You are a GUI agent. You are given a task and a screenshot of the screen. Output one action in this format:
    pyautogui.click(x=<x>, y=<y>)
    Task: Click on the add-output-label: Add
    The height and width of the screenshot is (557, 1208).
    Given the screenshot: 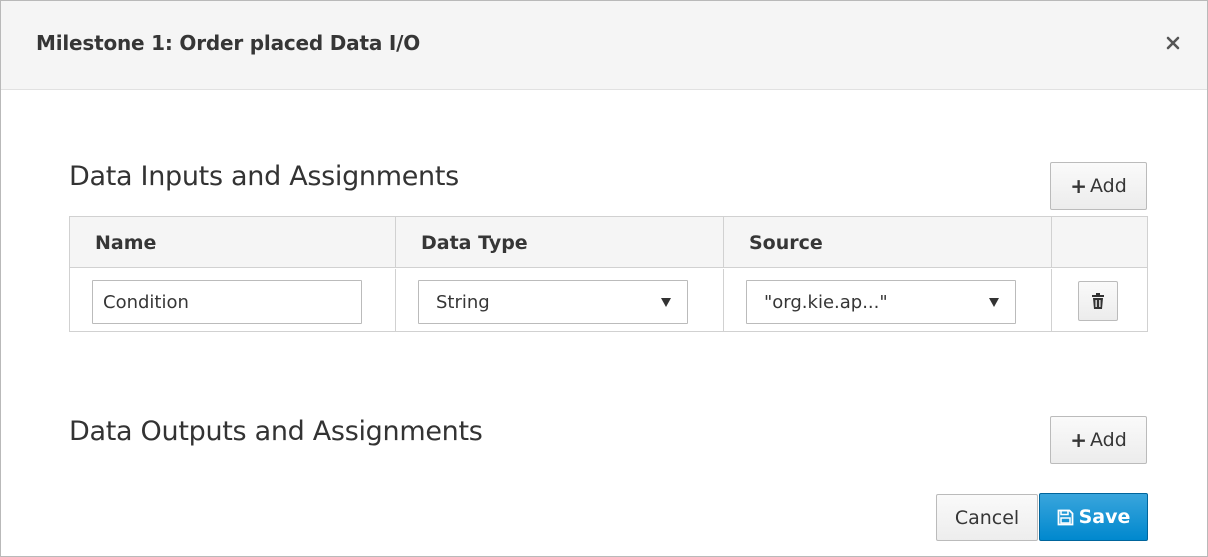 What is the action you would take?
    pyautogui.click(x=1108, y=440)
    